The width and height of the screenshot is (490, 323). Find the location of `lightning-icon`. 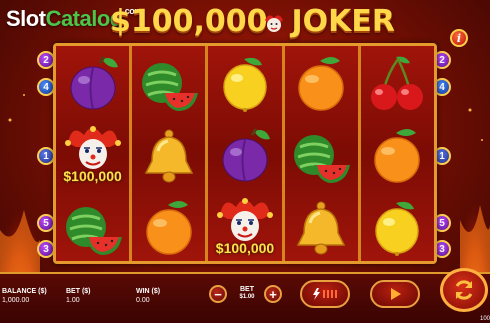

lightning-icon is located at coordinates (325, 294).